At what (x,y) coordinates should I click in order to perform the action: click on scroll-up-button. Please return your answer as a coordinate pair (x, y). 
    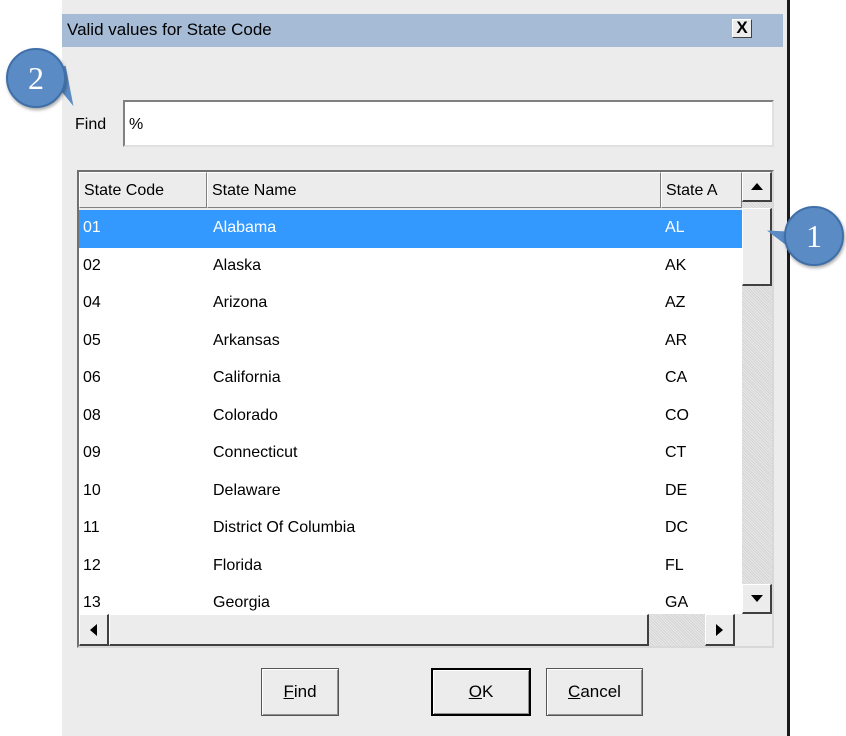
    Looking at the image, I should click on (757, 187).